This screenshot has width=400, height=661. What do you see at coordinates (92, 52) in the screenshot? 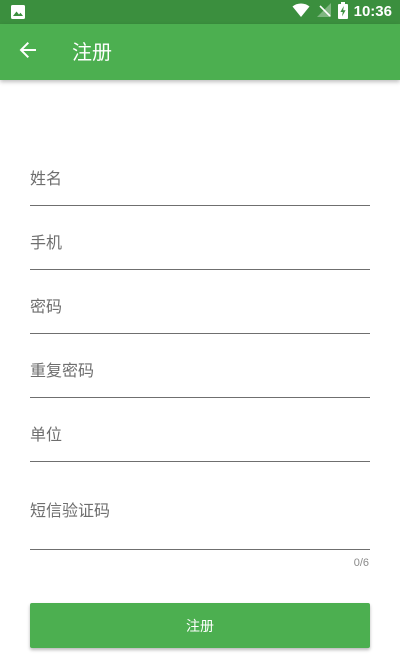
I see `page-title: 注册` at bounding box center [92, 52].